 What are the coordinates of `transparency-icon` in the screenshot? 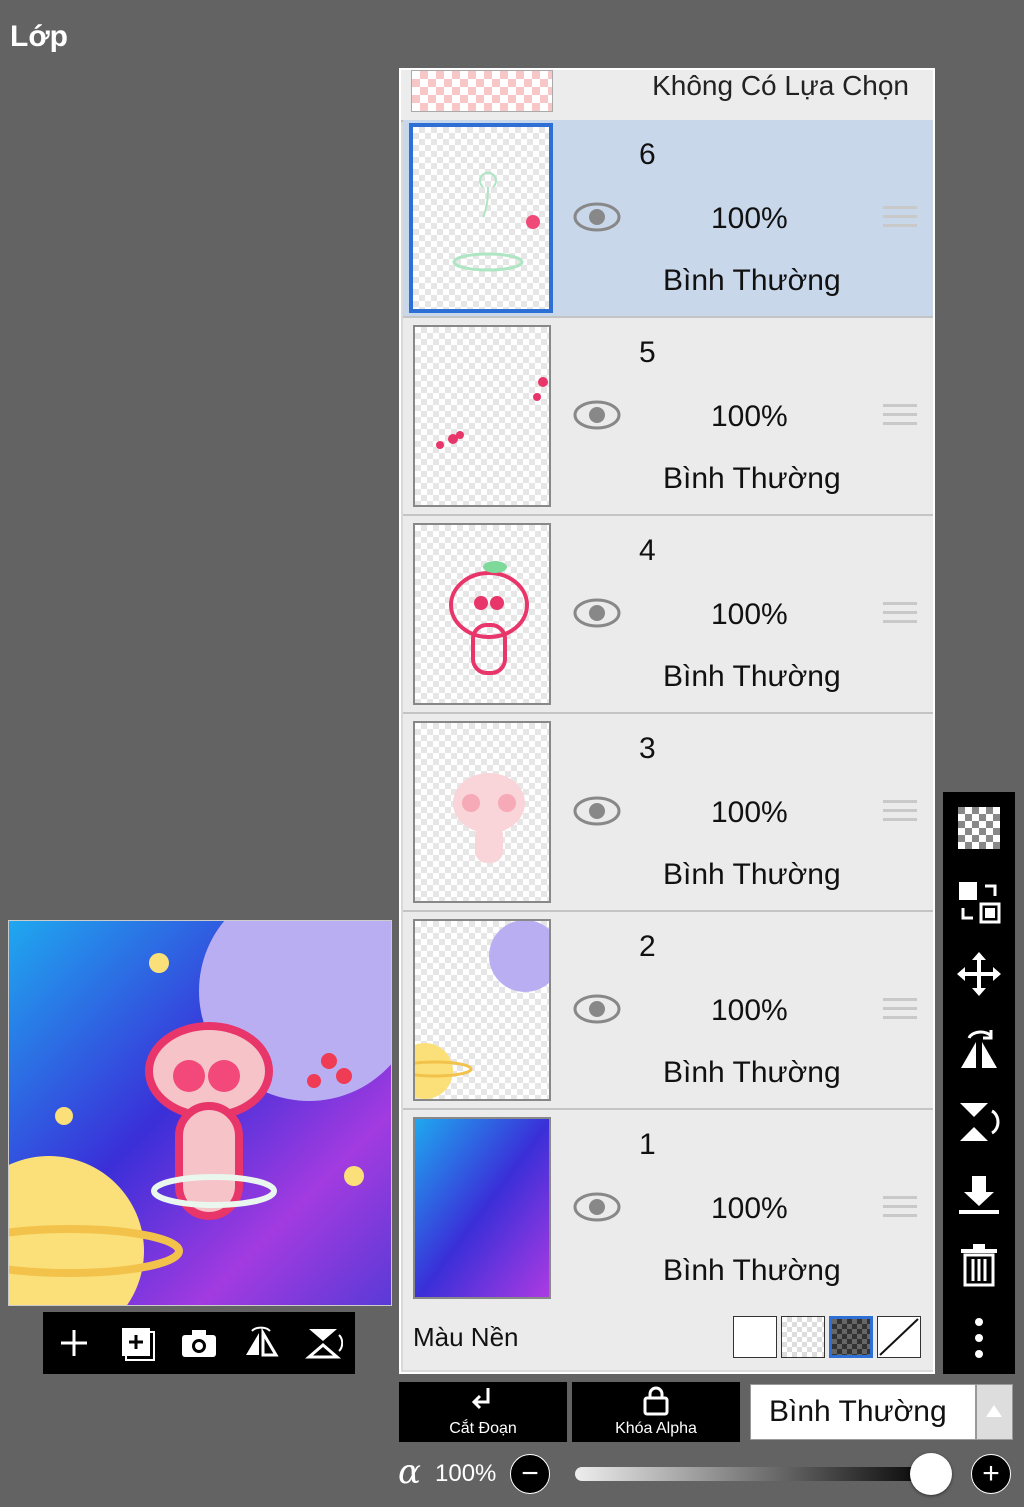 It's located at (979, 828).